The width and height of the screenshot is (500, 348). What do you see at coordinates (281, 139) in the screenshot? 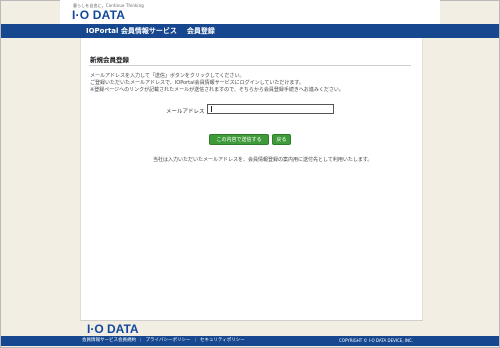
I see `back-button: 戻る` at bounding box center [281, 139].